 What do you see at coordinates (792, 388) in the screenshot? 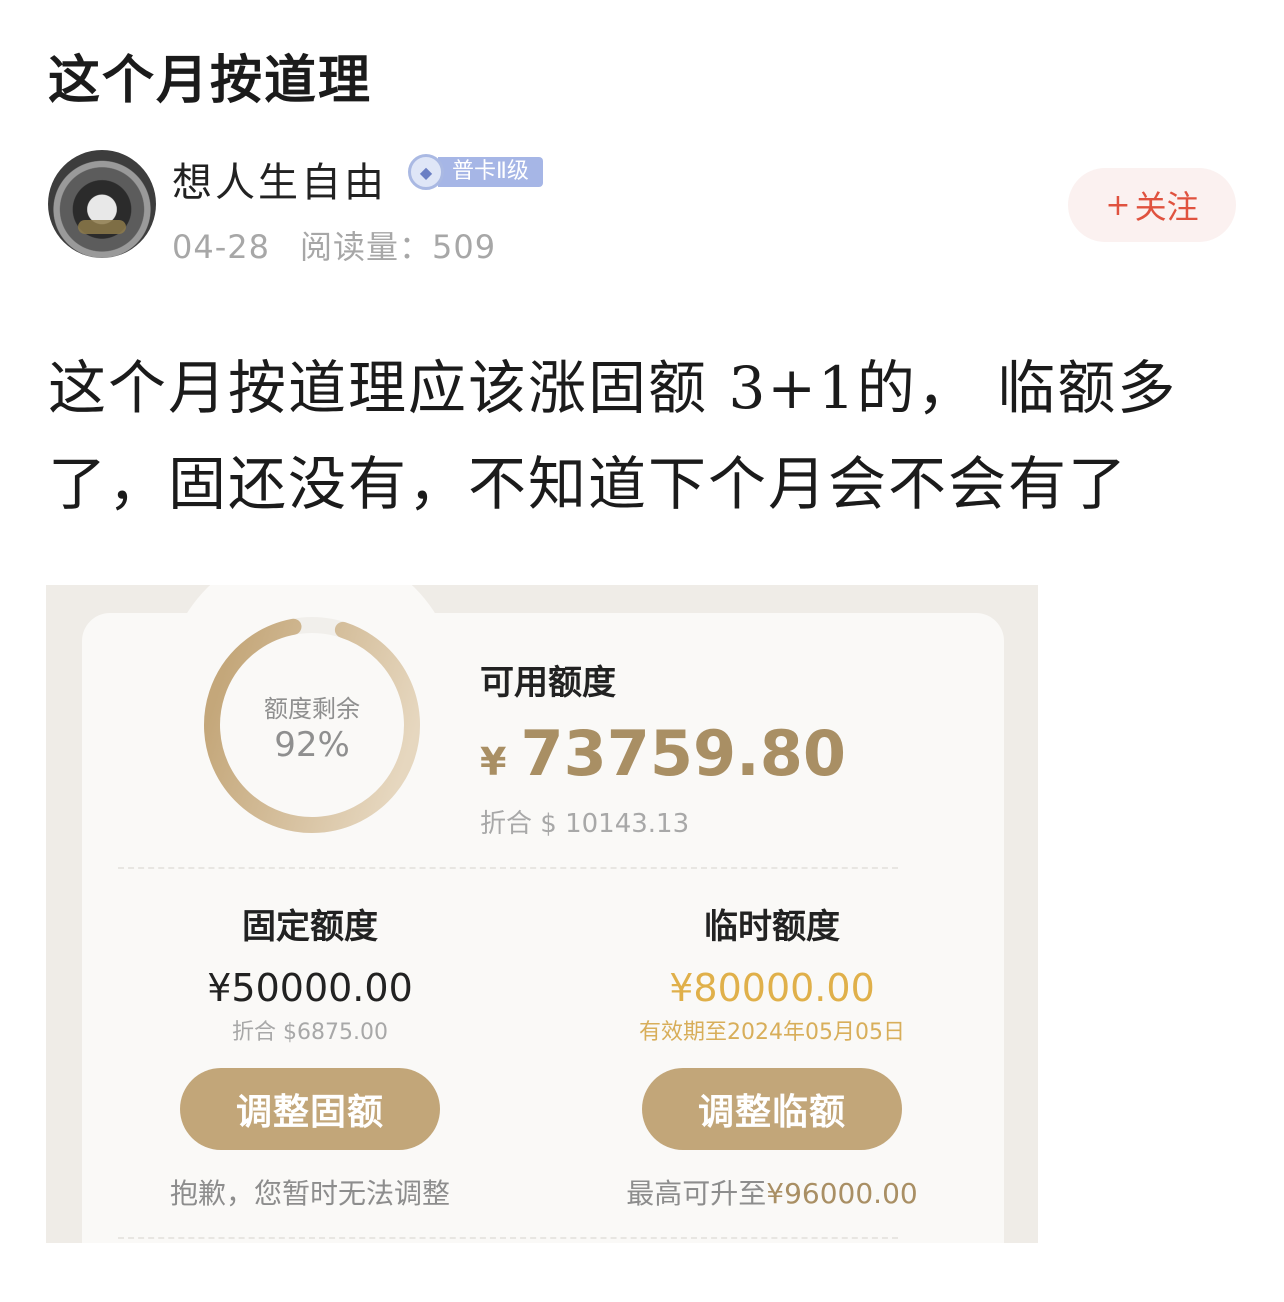
I see `post-body-formula: 3+1` at bounding box center [792, 388].